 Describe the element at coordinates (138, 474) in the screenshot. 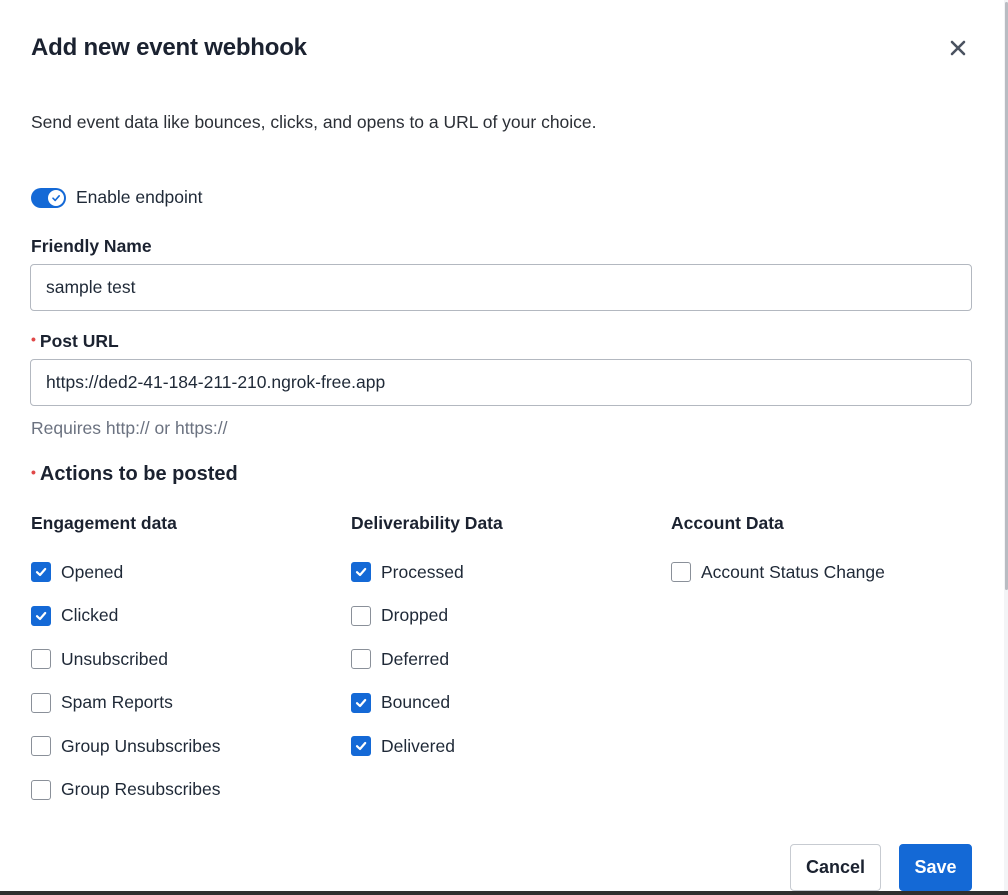

I see `actions-title: Actions to be posted` at that location.